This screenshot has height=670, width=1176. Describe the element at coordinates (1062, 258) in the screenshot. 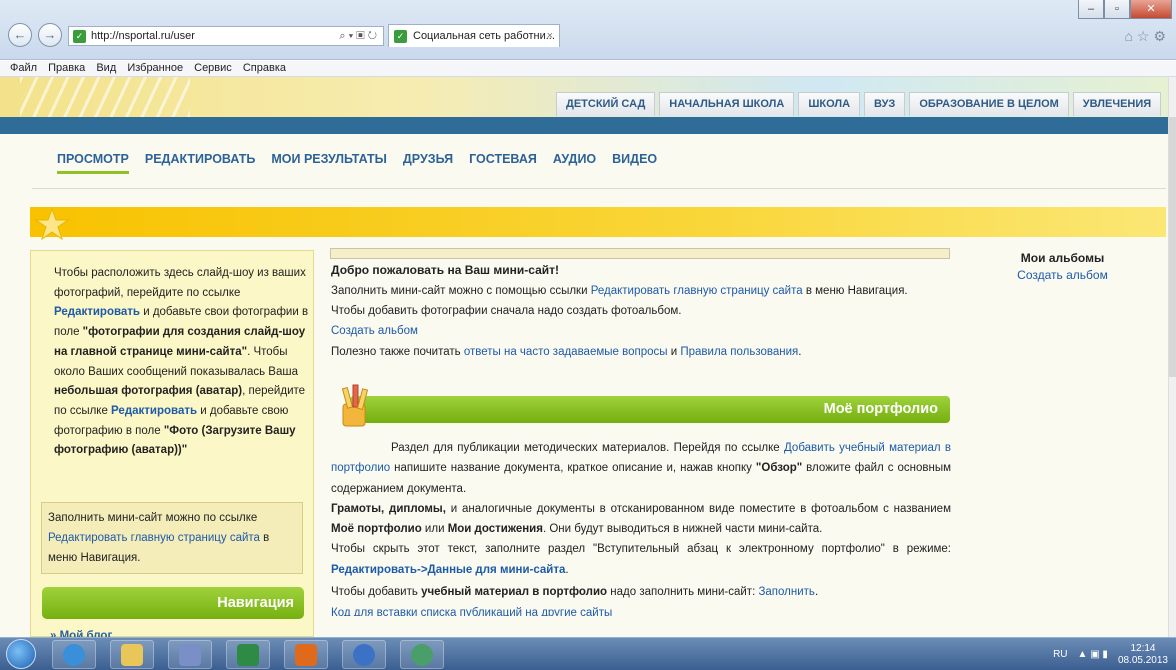

I see `albums-title: Мои альбомы` at that location.